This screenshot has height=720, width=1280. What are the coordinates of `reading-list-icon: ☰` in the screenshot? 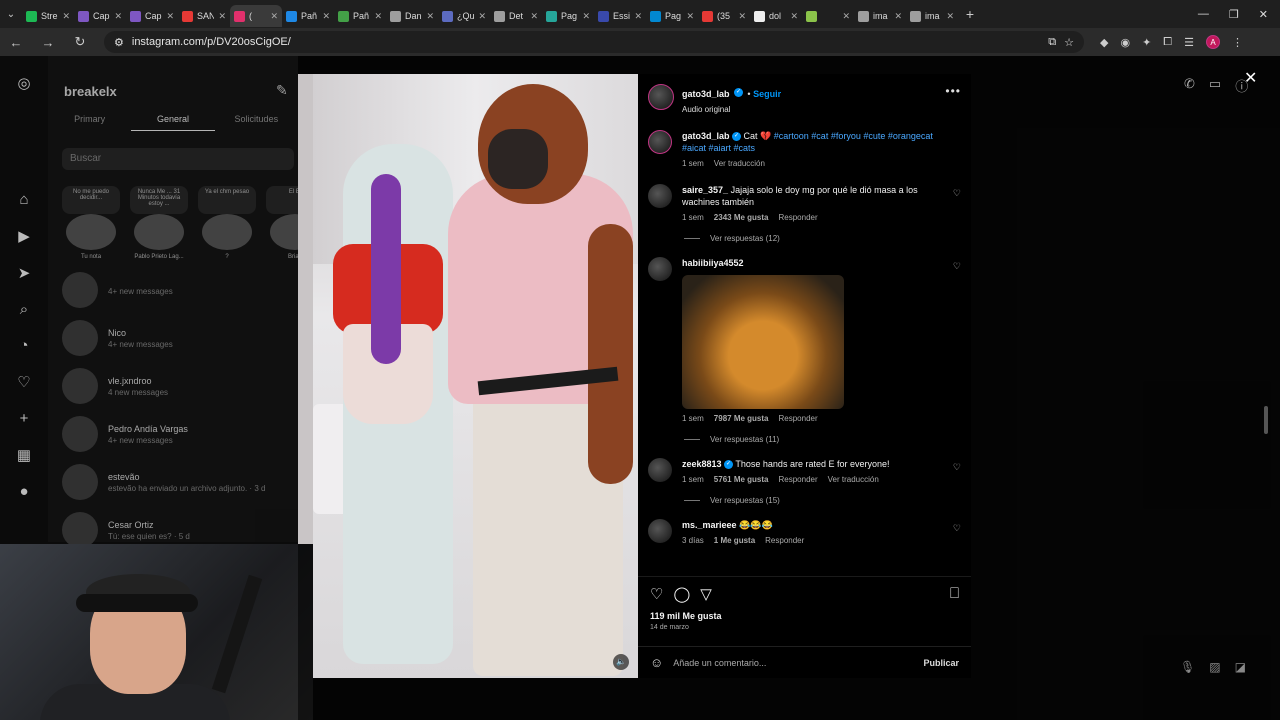 It's located at (1189, 42).